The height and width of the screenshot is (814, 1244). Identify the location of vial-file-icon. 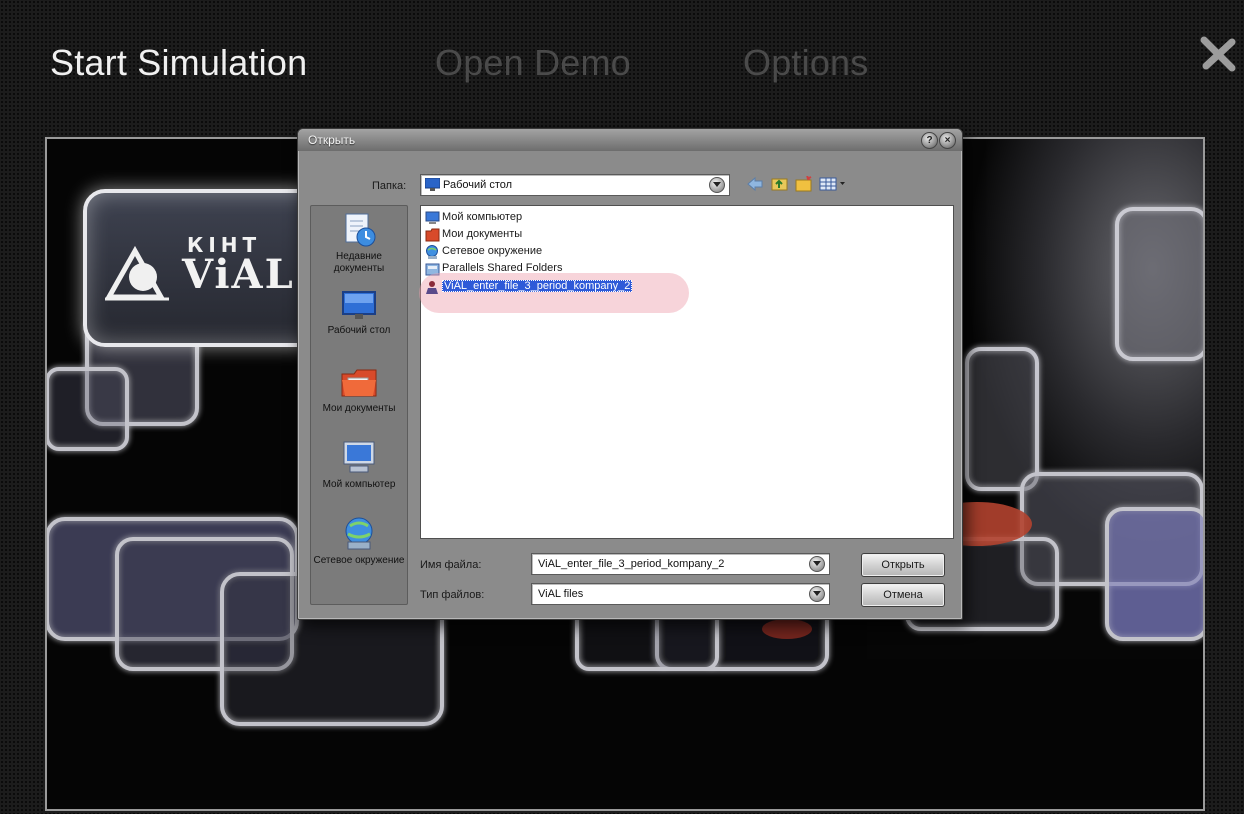
(432, 287).